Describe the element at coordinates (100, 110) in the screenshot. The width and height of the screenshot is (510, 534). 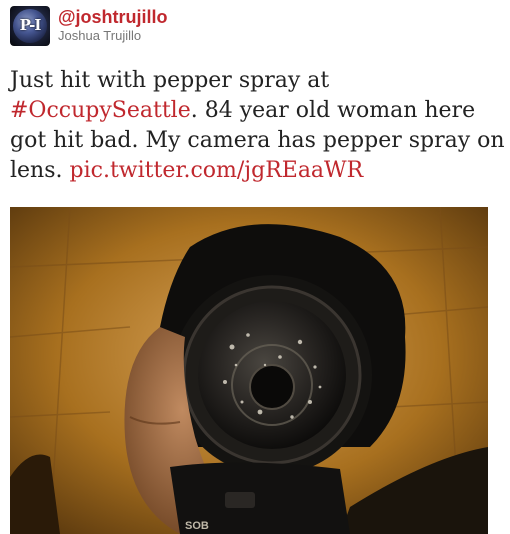
I see `hashtag-link: #OccupySeattle` at that location.